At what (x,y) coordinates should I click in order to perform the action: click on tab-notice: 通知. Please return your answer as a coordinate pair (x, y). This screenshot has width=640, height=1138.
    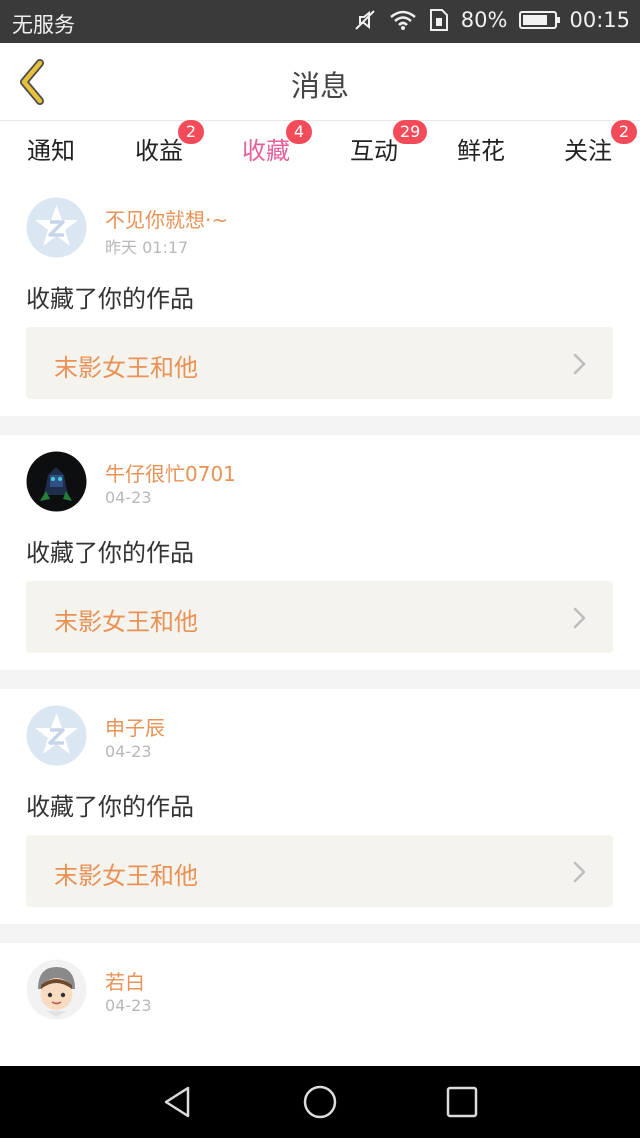
    Looking at the image, I should click on (51, 148).